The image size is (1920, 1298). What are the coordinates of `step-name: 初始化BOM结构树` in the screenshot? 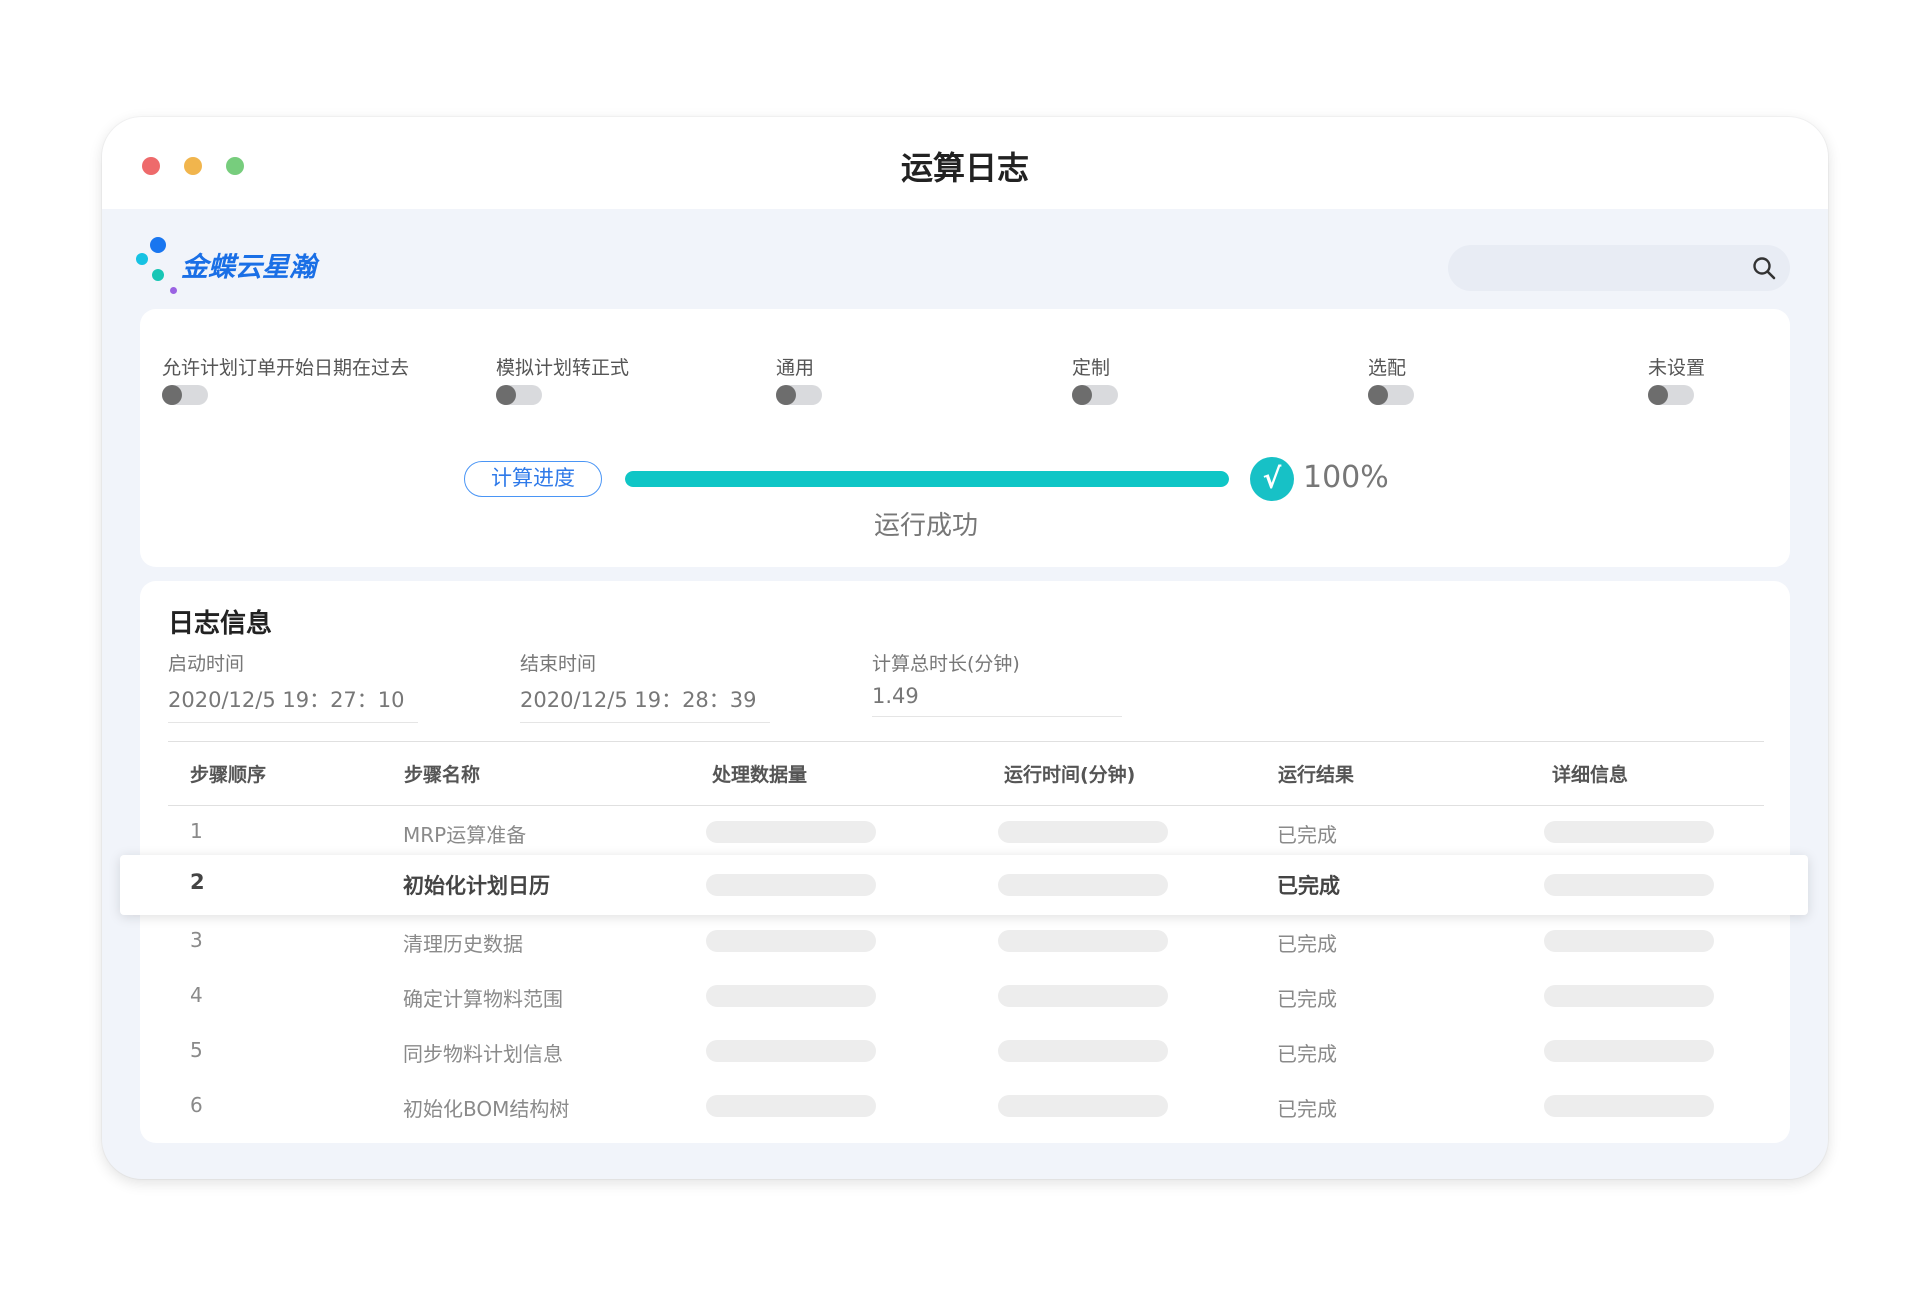 It's located at (486, 1109).